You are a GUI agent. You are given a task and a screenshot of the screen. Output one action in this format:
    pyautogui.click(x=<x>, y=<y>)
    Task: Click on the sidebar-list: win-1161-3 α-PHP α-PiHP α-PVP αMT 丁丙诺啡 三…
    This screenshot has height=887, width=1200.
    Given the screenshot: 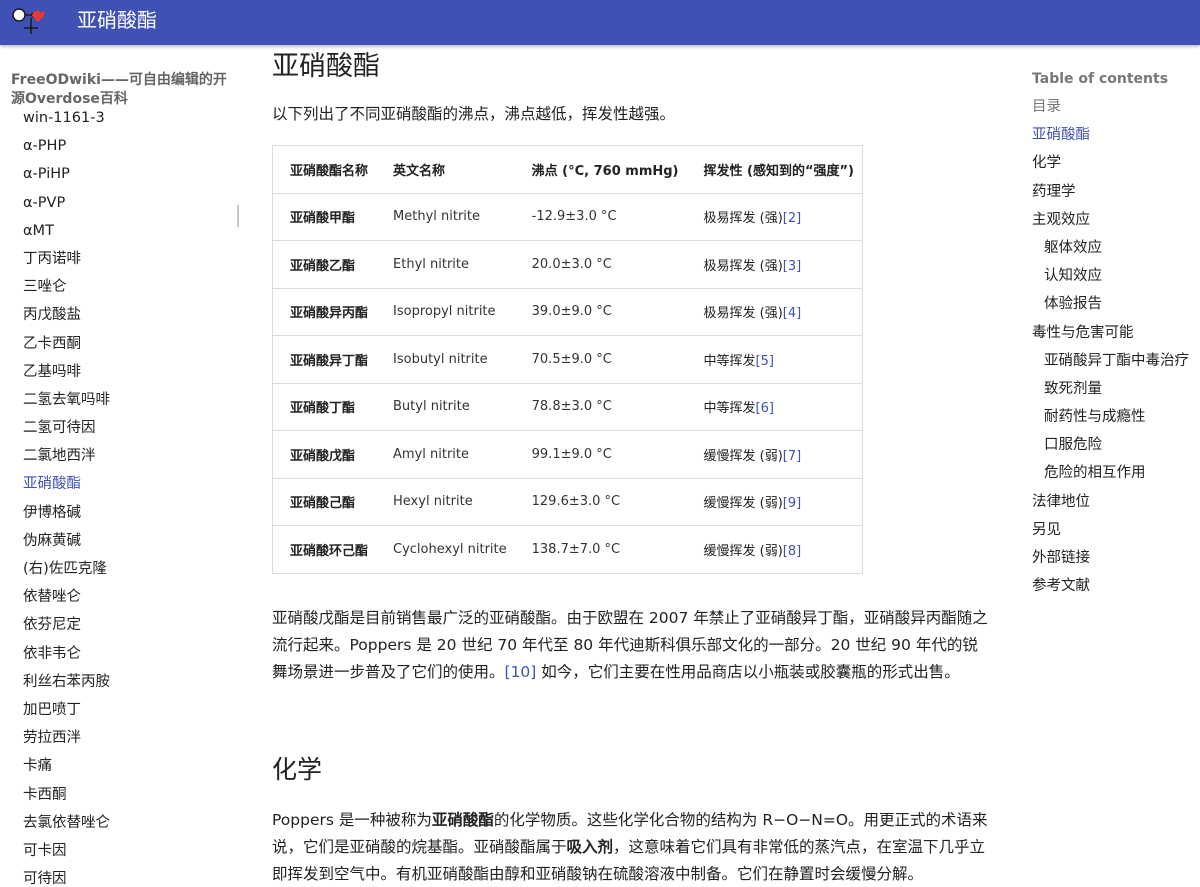 What is the action you would take?
    pyautogui.click(x=66, y=495)
    